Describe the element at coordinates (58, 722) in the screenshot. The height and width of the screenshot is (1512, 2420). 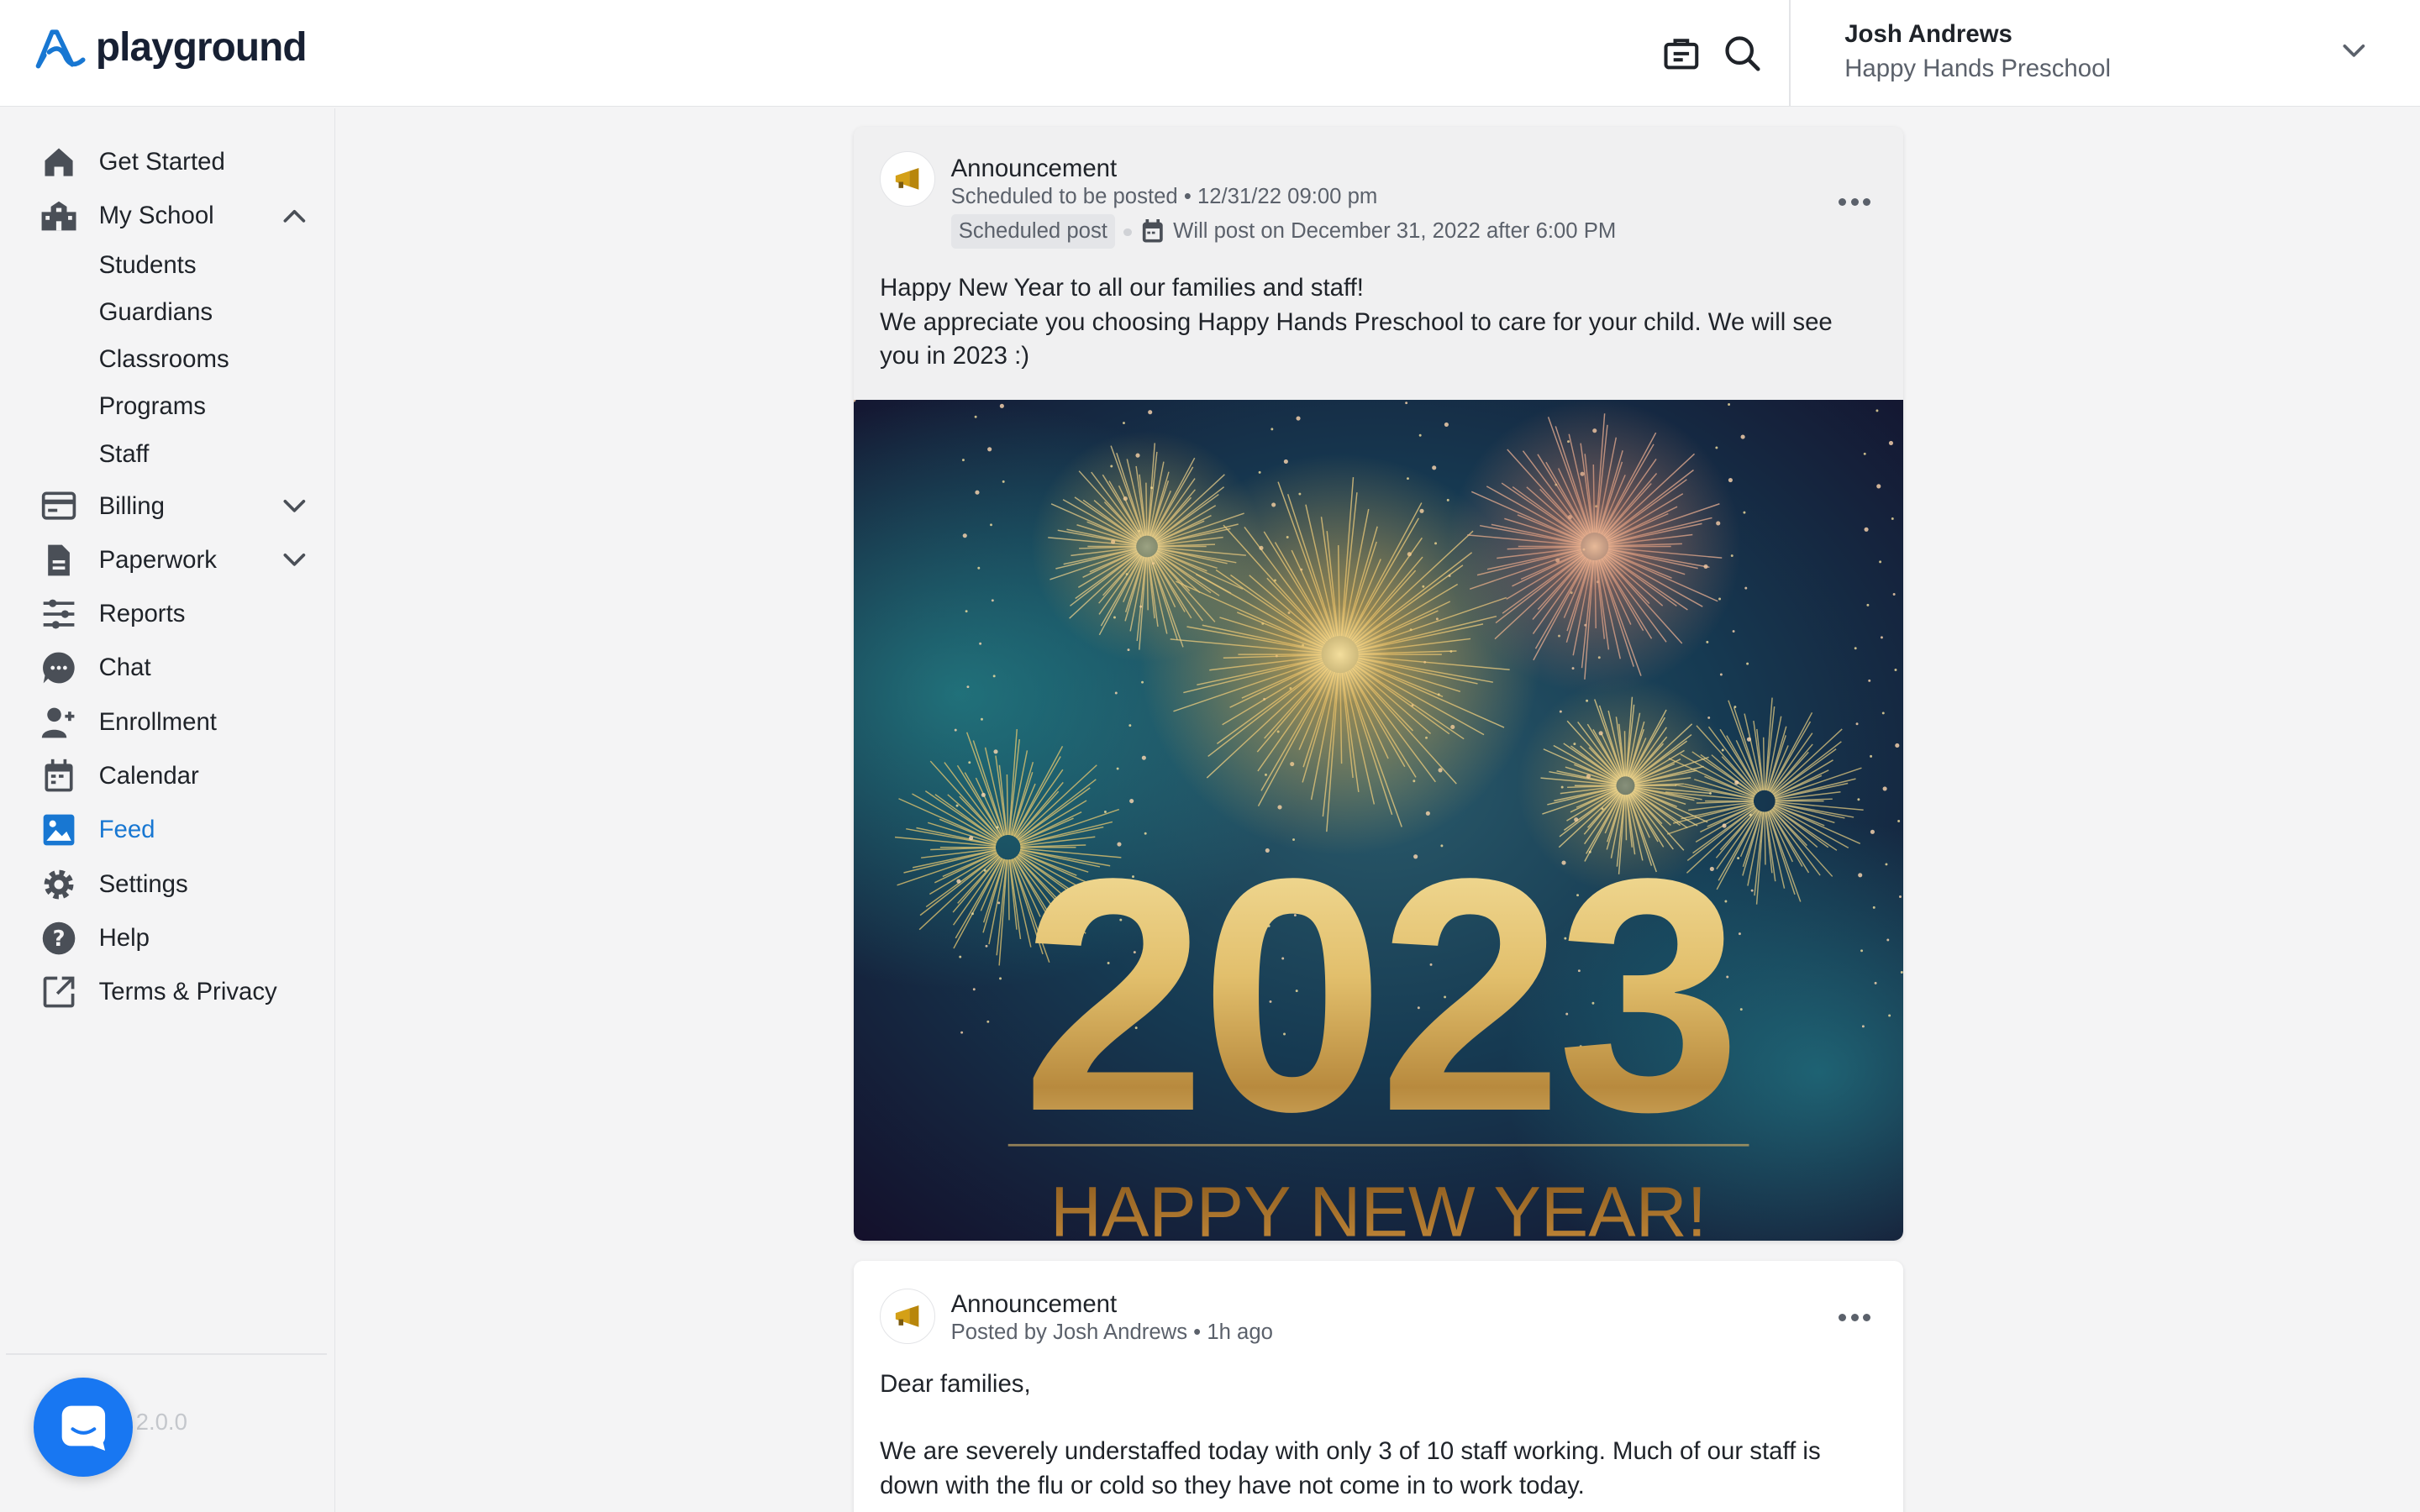
I see `enrollment-icon` at that location.